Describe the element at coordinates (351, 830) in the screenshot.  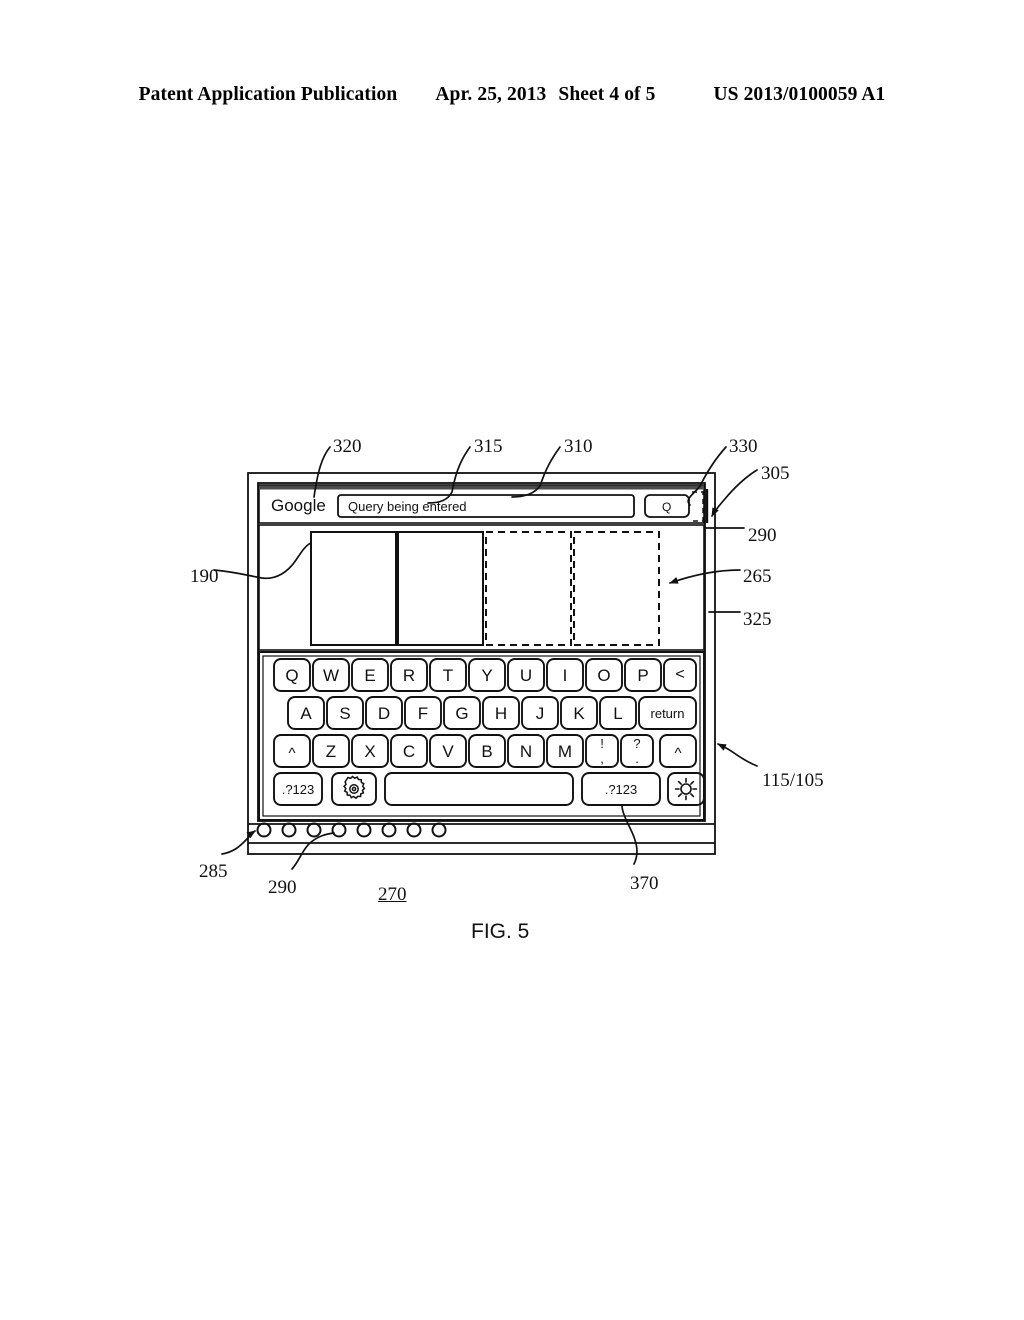
I see `dock-indicator-dots` at that location.